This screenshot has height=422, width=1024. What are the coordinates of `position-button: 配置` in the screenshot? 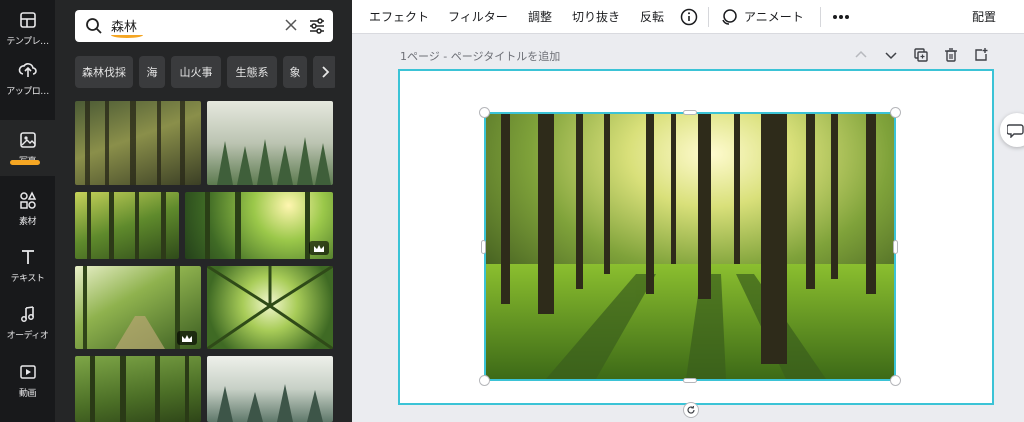 It's located at (984, 16).